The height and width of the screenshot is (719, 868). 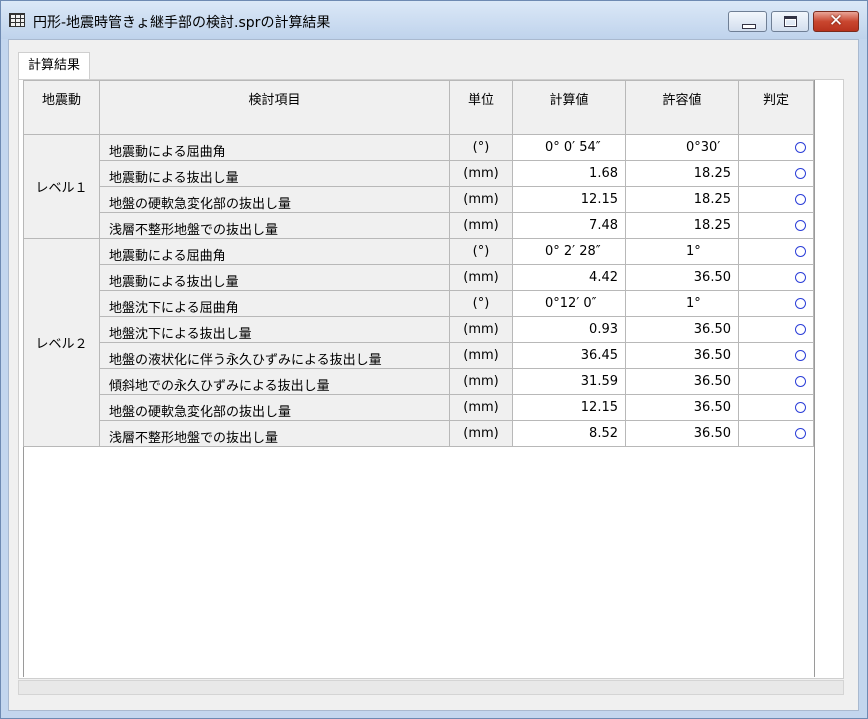 What do you see at coordinates (569, 277) in the screenshot?
I see `calc-value: 4.42` at bounding box center [569, 277].